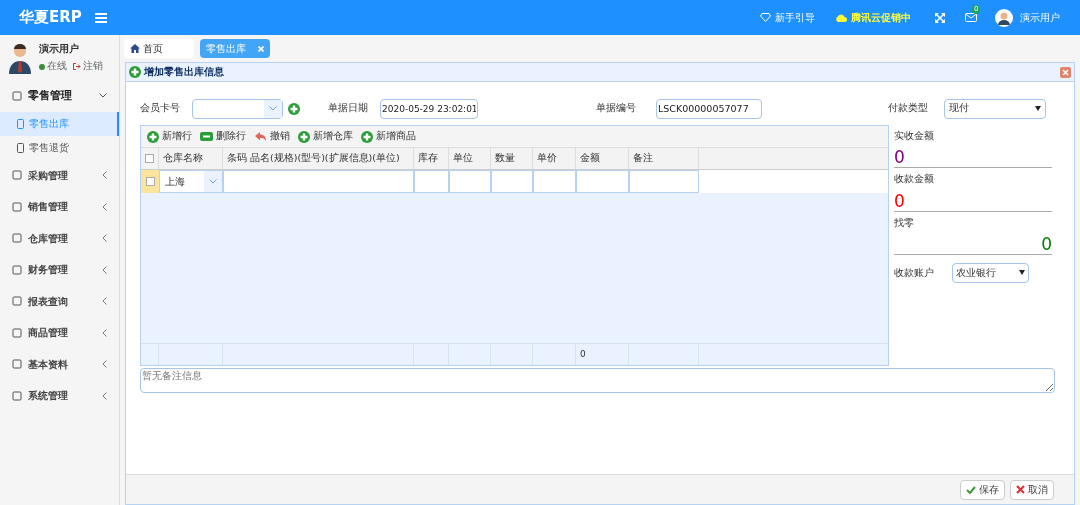  What do you see at coordinates (206, 136) in the screenshot?
I see `remove-icon` at bounding box center [206, 136].